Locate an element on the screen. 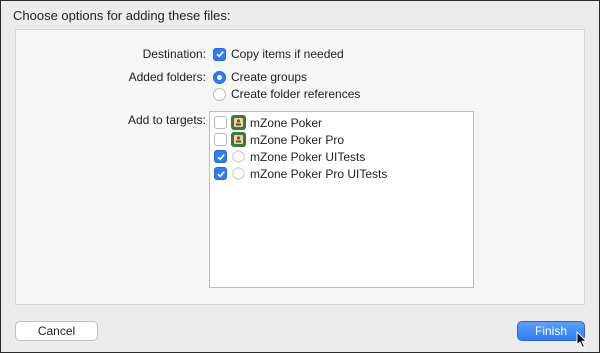 Image resolution: width=600 pixels, height=353 pixels. create-folder-references-option: Create folder references is located at coordinates (286, 94).